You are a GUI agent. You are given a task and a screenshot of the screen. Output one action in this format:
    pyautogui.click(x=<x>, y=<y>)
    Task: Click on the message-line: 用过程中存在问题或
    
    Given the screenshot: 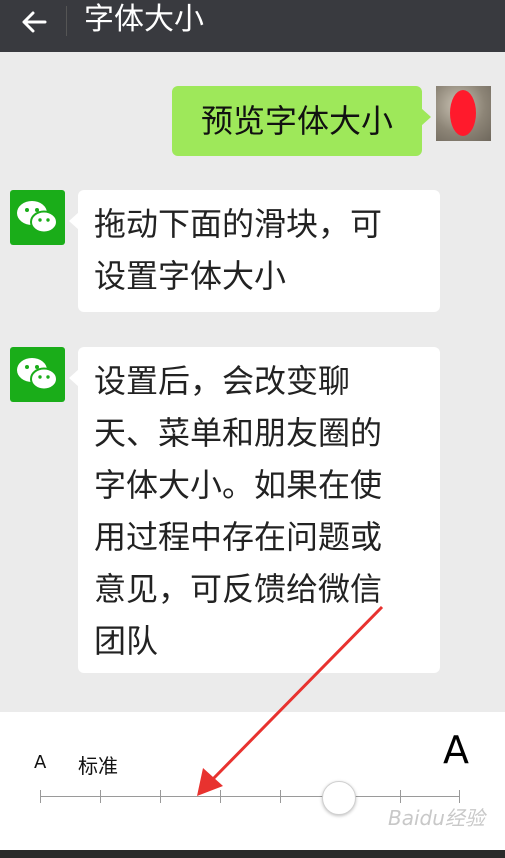 What is the action you would take?
    pyautogui.click(x=238, y=537)
    